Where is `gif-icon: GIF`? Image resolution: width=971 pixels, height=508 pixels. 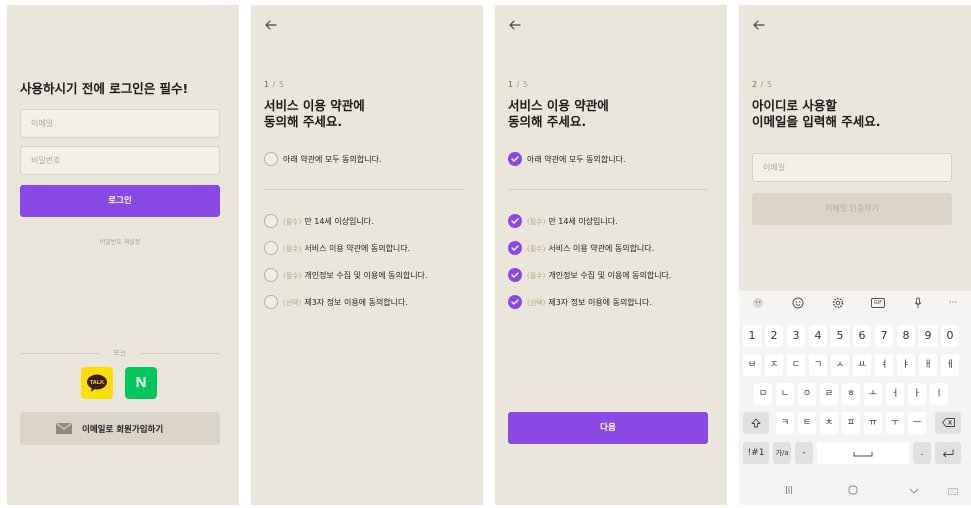 gif-icon: GIF is located at coordinates (878, 303).